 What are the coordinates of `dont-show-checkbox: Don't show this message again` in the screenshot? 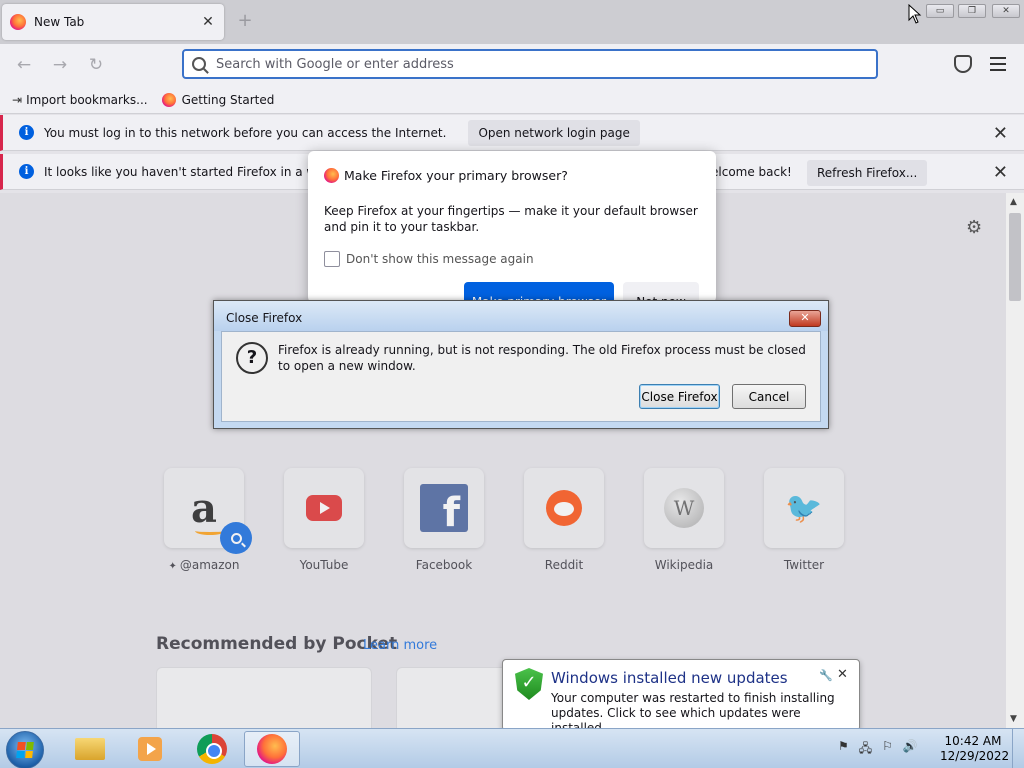 It's located at (429, 259).